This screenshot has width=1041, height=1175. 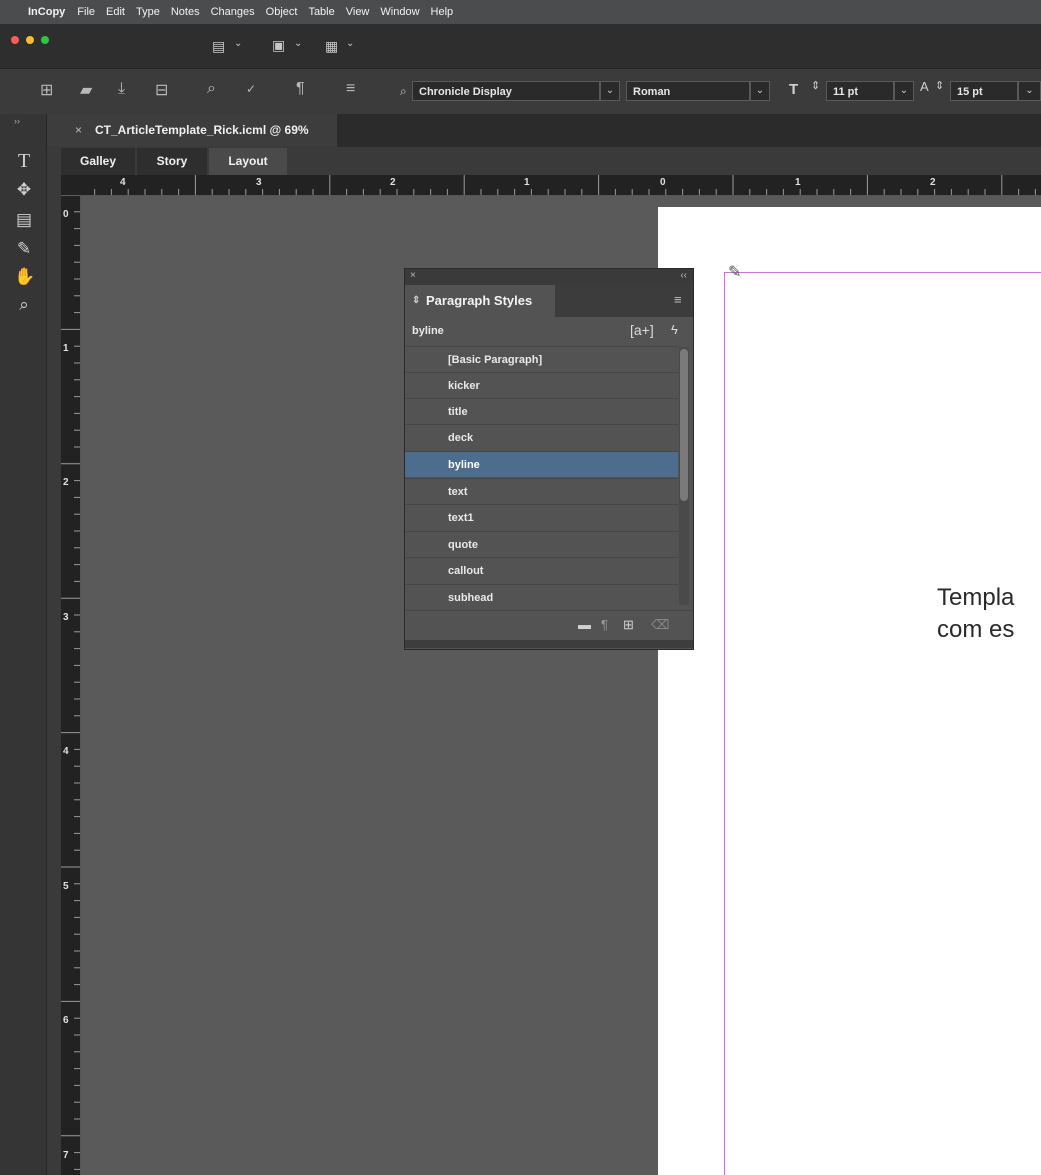 What do you see at coordinates (403, 91) in the screenshot?
I see `font-search-icon: ⌕` at bounding box center [403, 91].